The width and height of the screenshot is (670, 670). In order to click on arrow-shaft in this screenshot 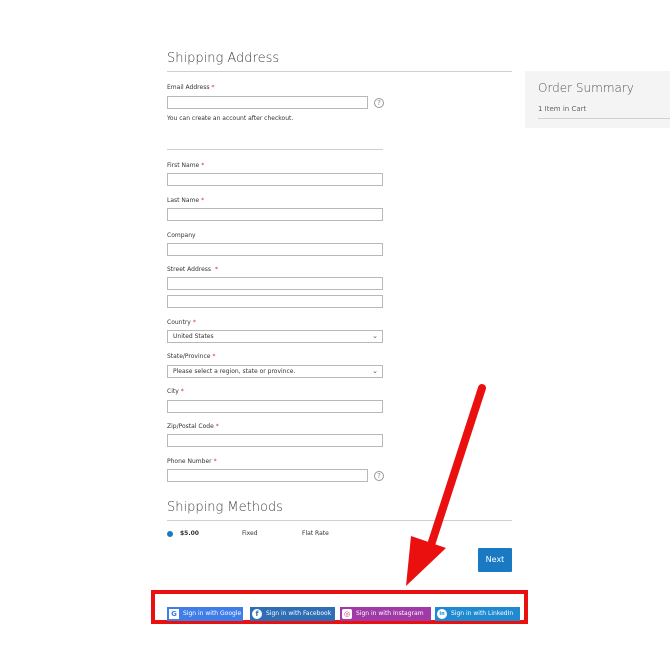, I will do `click(456, 468)`.